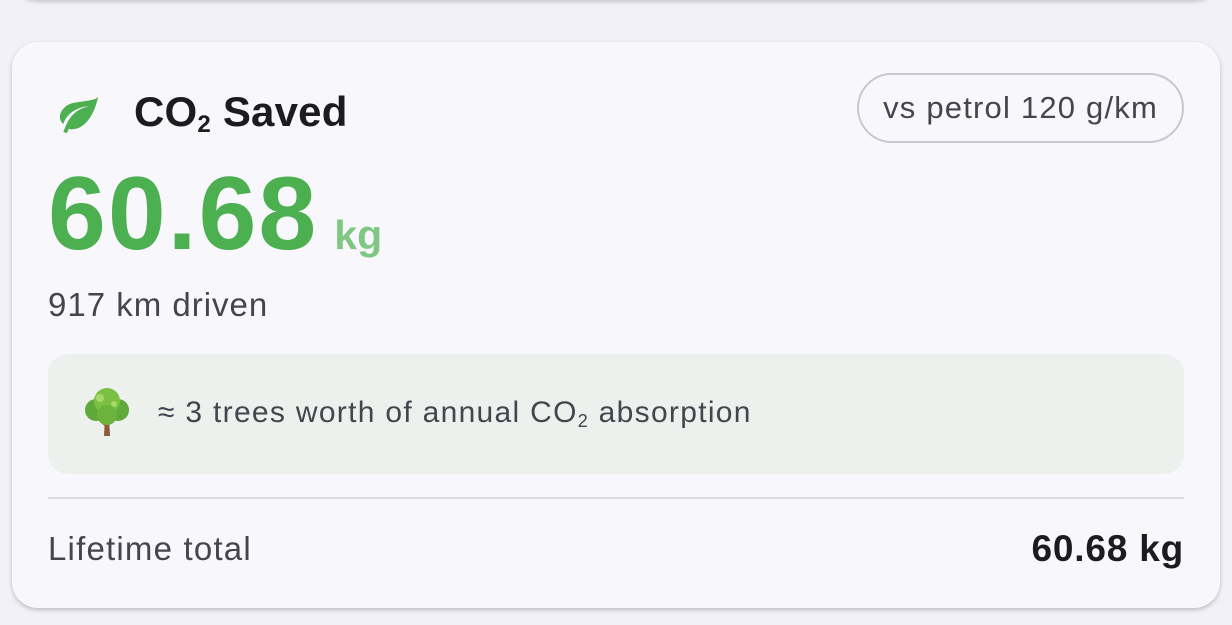 This screenshot has height=625, width=1232. What do you see at coordinates (150, 548) in the screenshot?
I see `lifetime-total-label: Lifetime total` at bounding box center [150, 548].